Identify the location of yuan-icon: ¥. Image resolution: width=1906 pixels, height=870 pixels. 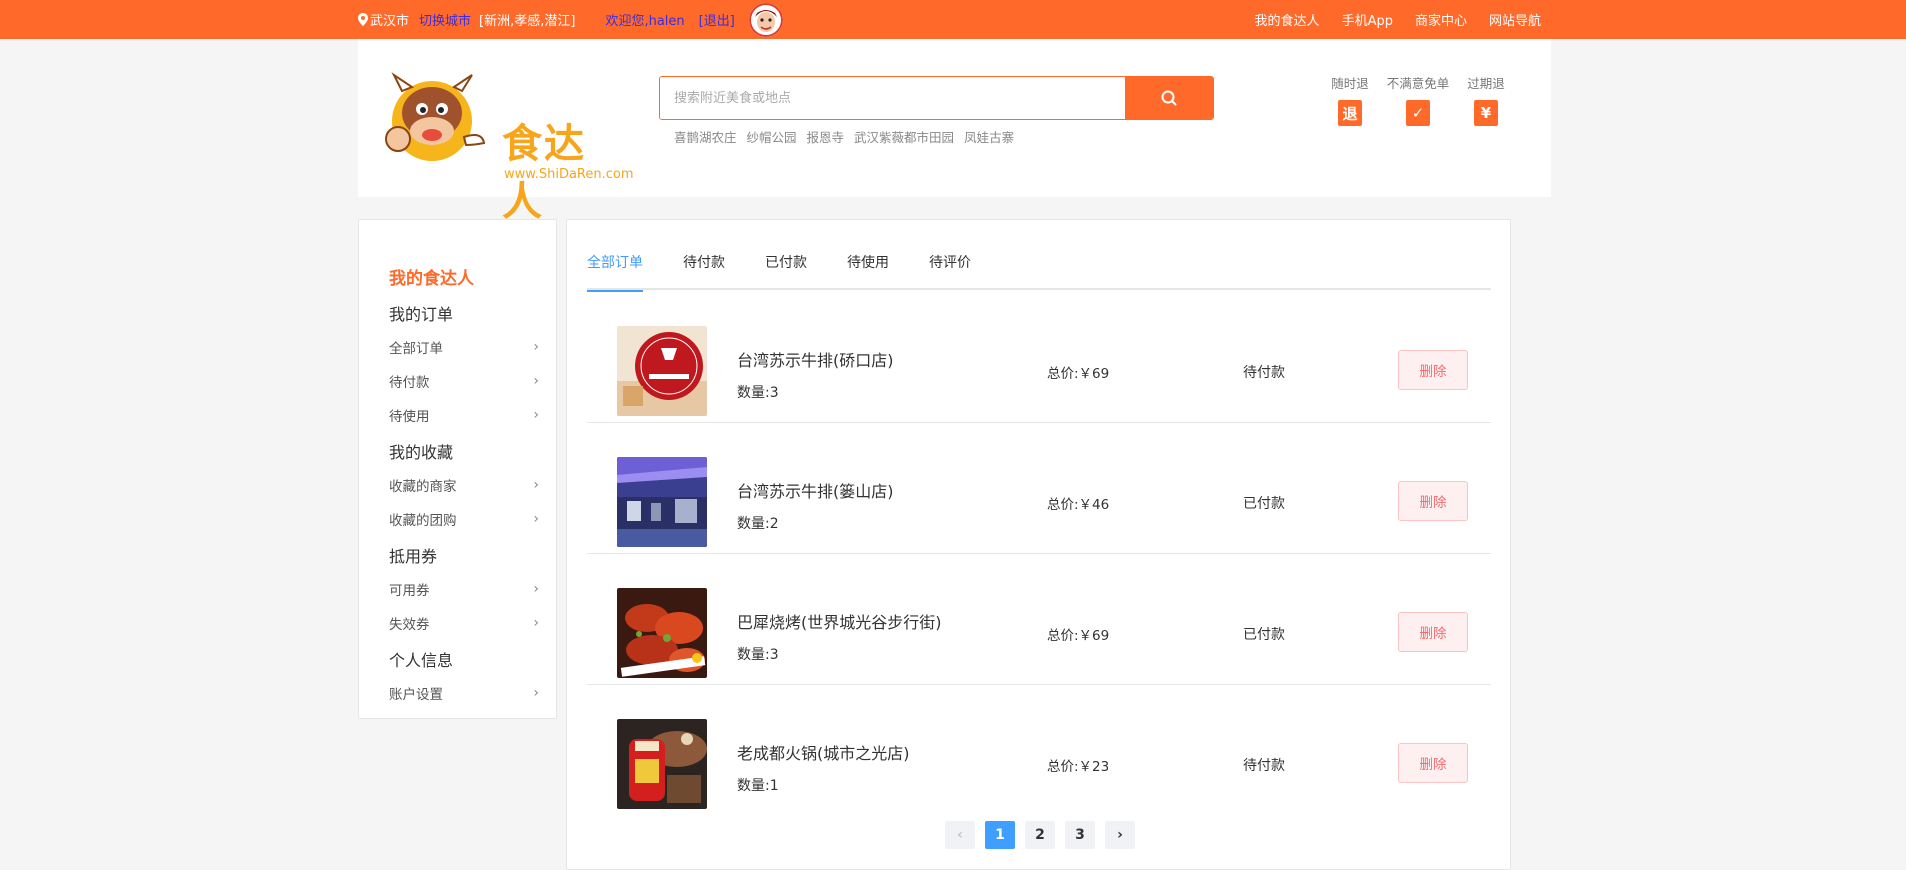
(1486, 113).